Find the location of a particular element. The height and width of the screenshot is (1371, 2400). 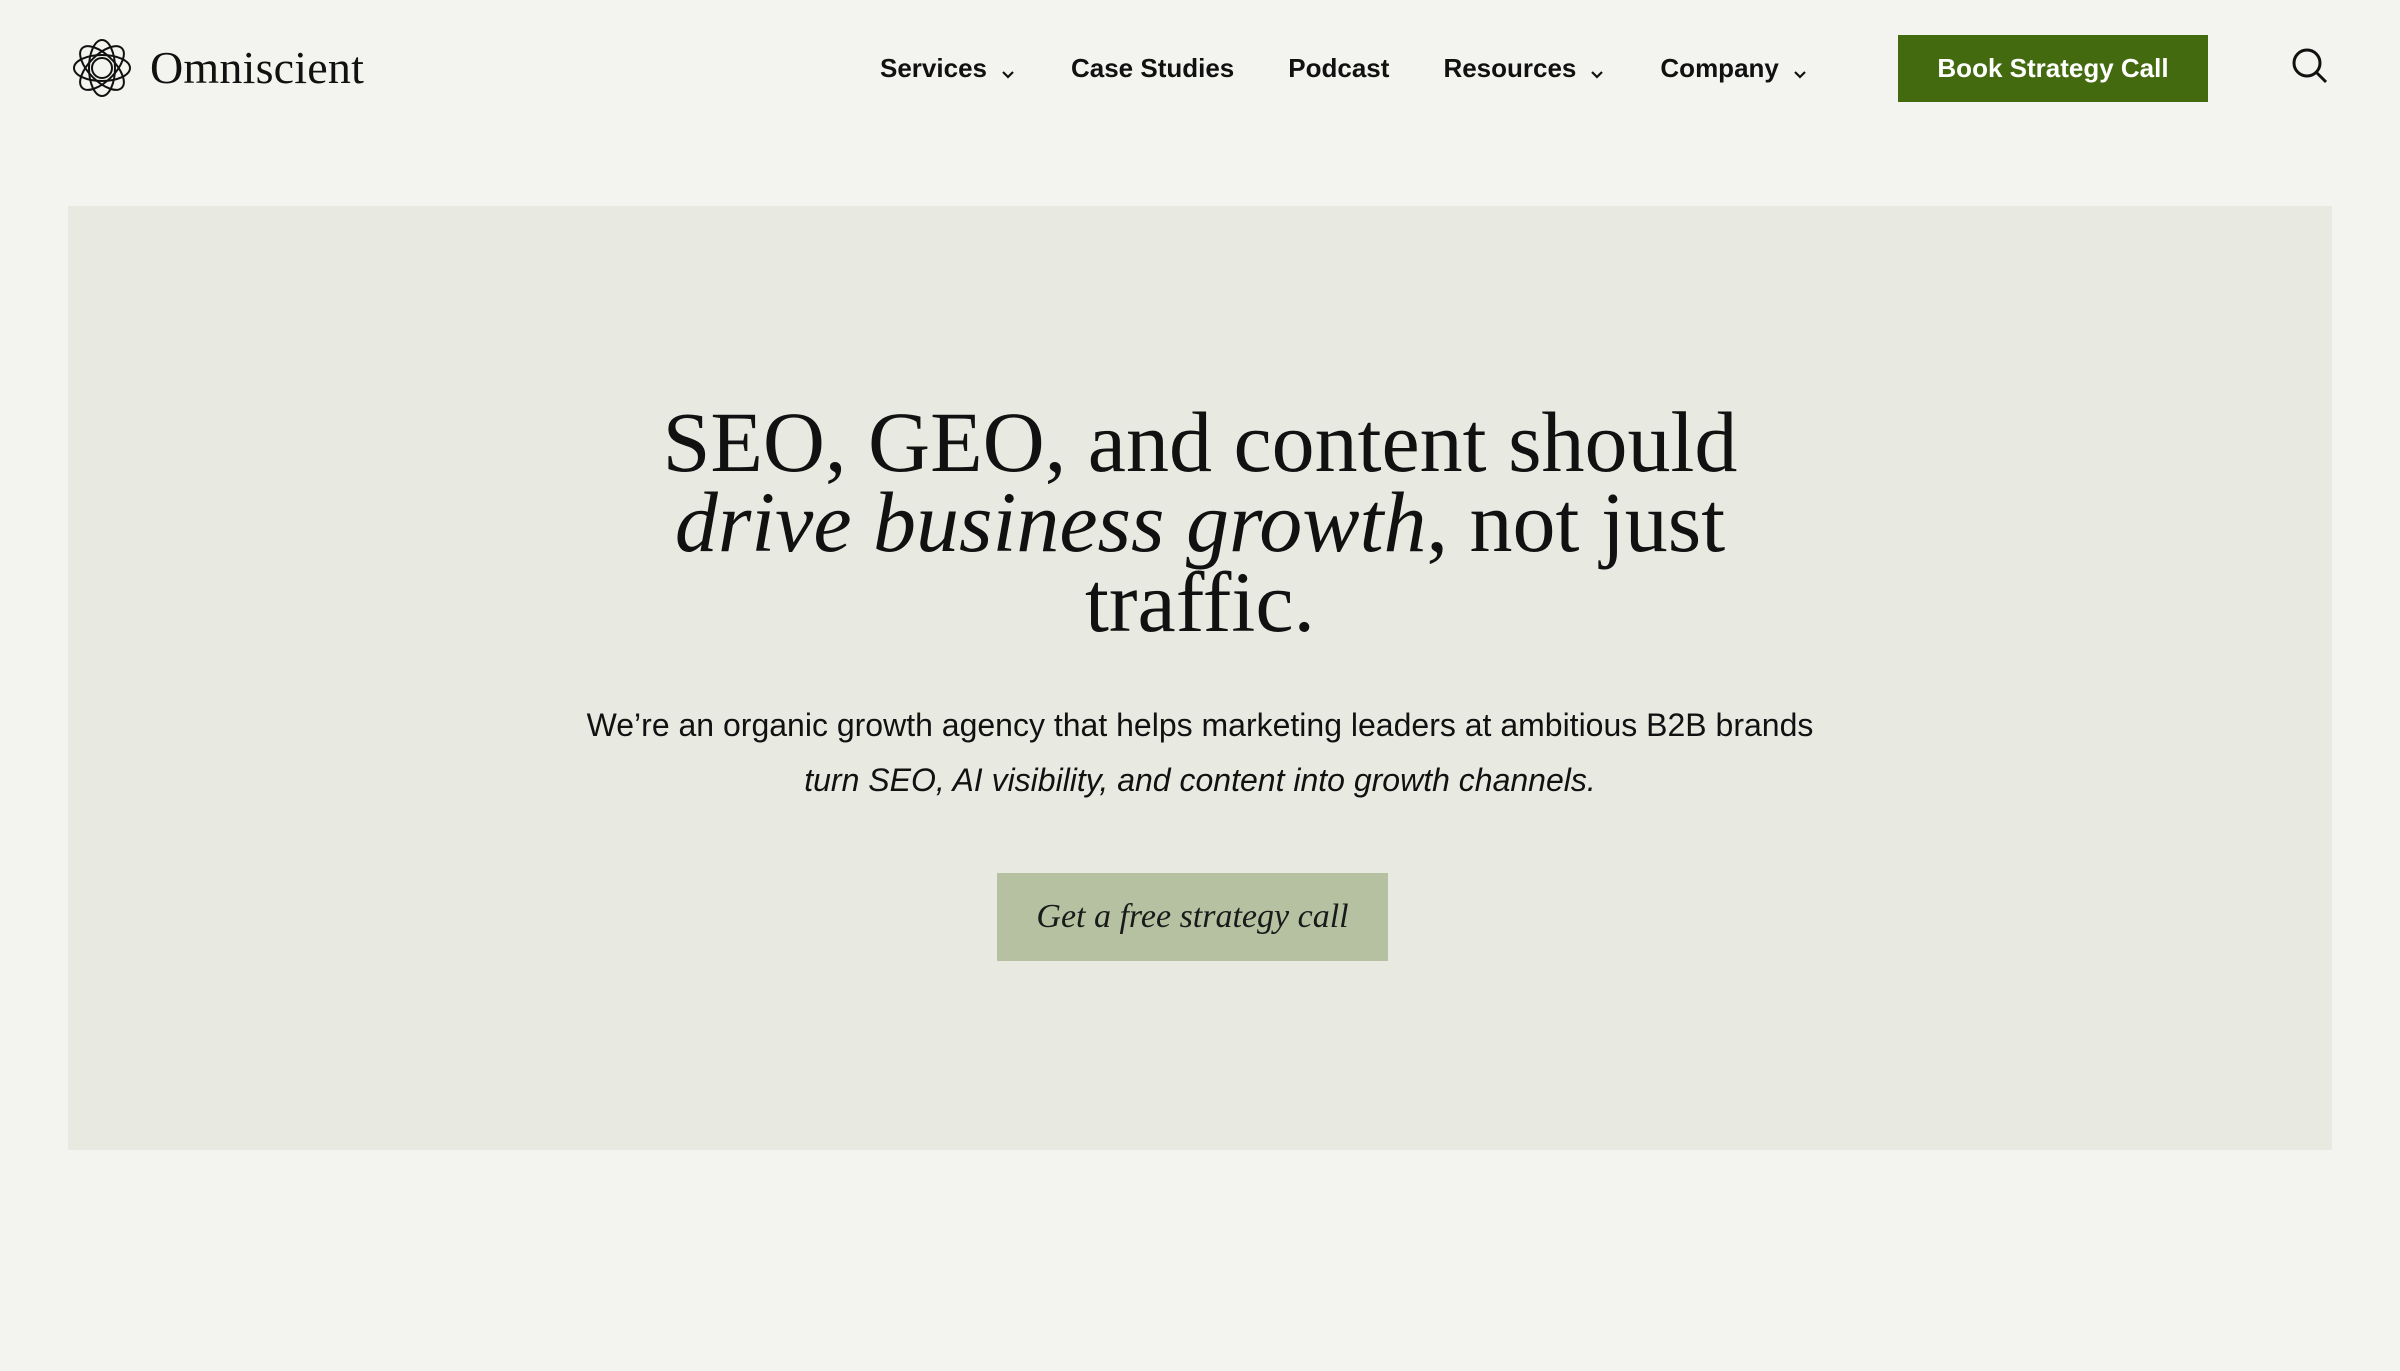

nav-company-label: Company is located at coordinates (1719, 67).